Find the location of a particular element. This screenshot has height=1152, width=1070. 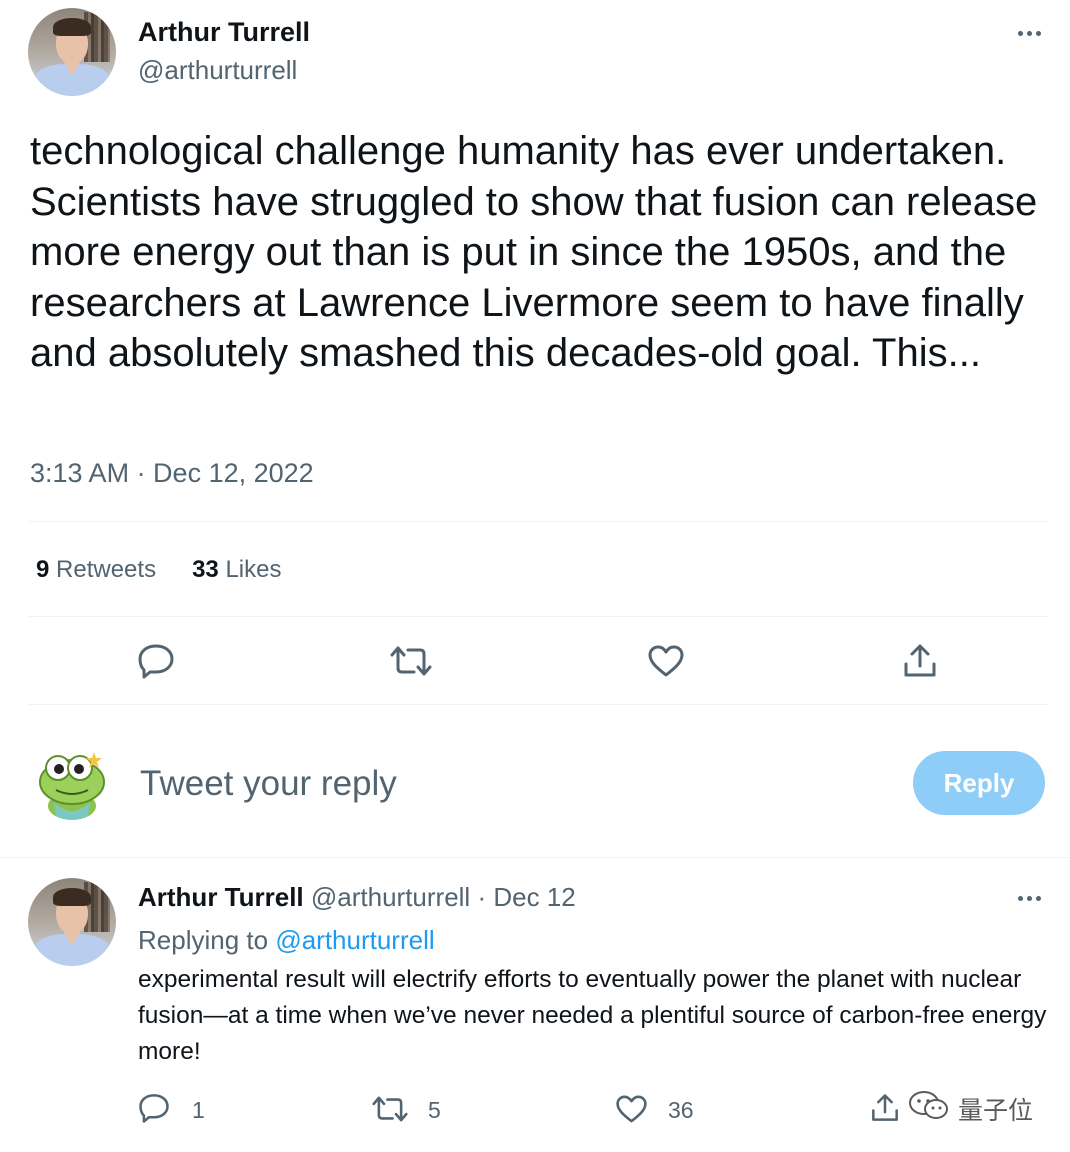

author-avatar is located at coordinates (72, 52).